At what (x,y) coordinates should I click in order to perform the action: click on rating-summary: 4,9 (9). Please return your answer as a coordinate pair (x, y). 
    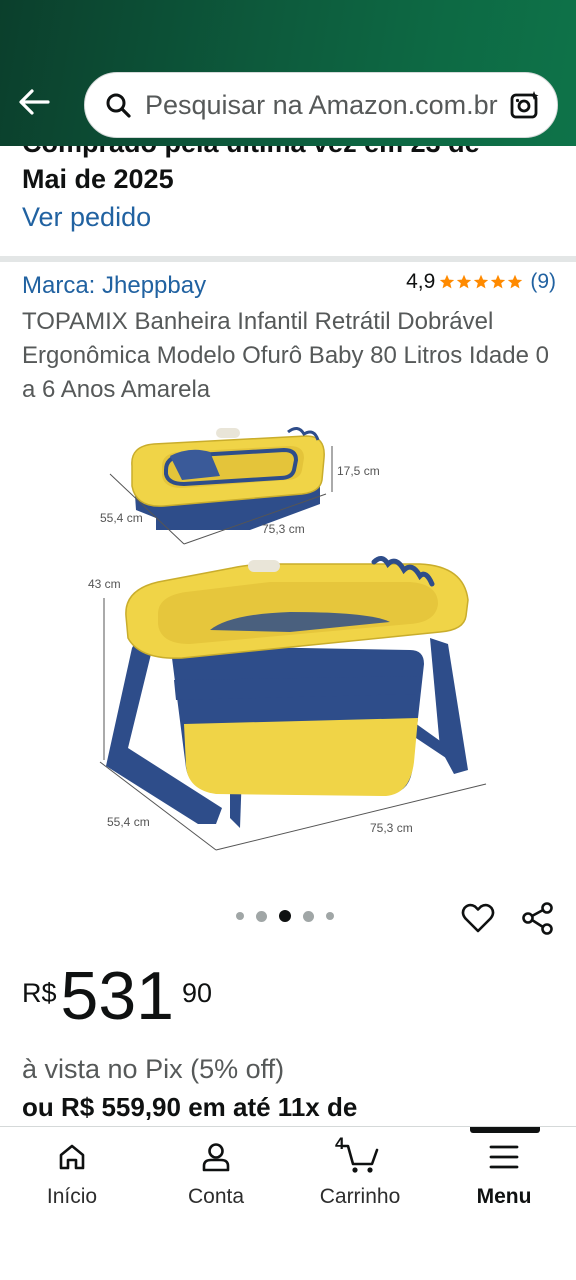
    Looking at the image, I should click on (481, 282).